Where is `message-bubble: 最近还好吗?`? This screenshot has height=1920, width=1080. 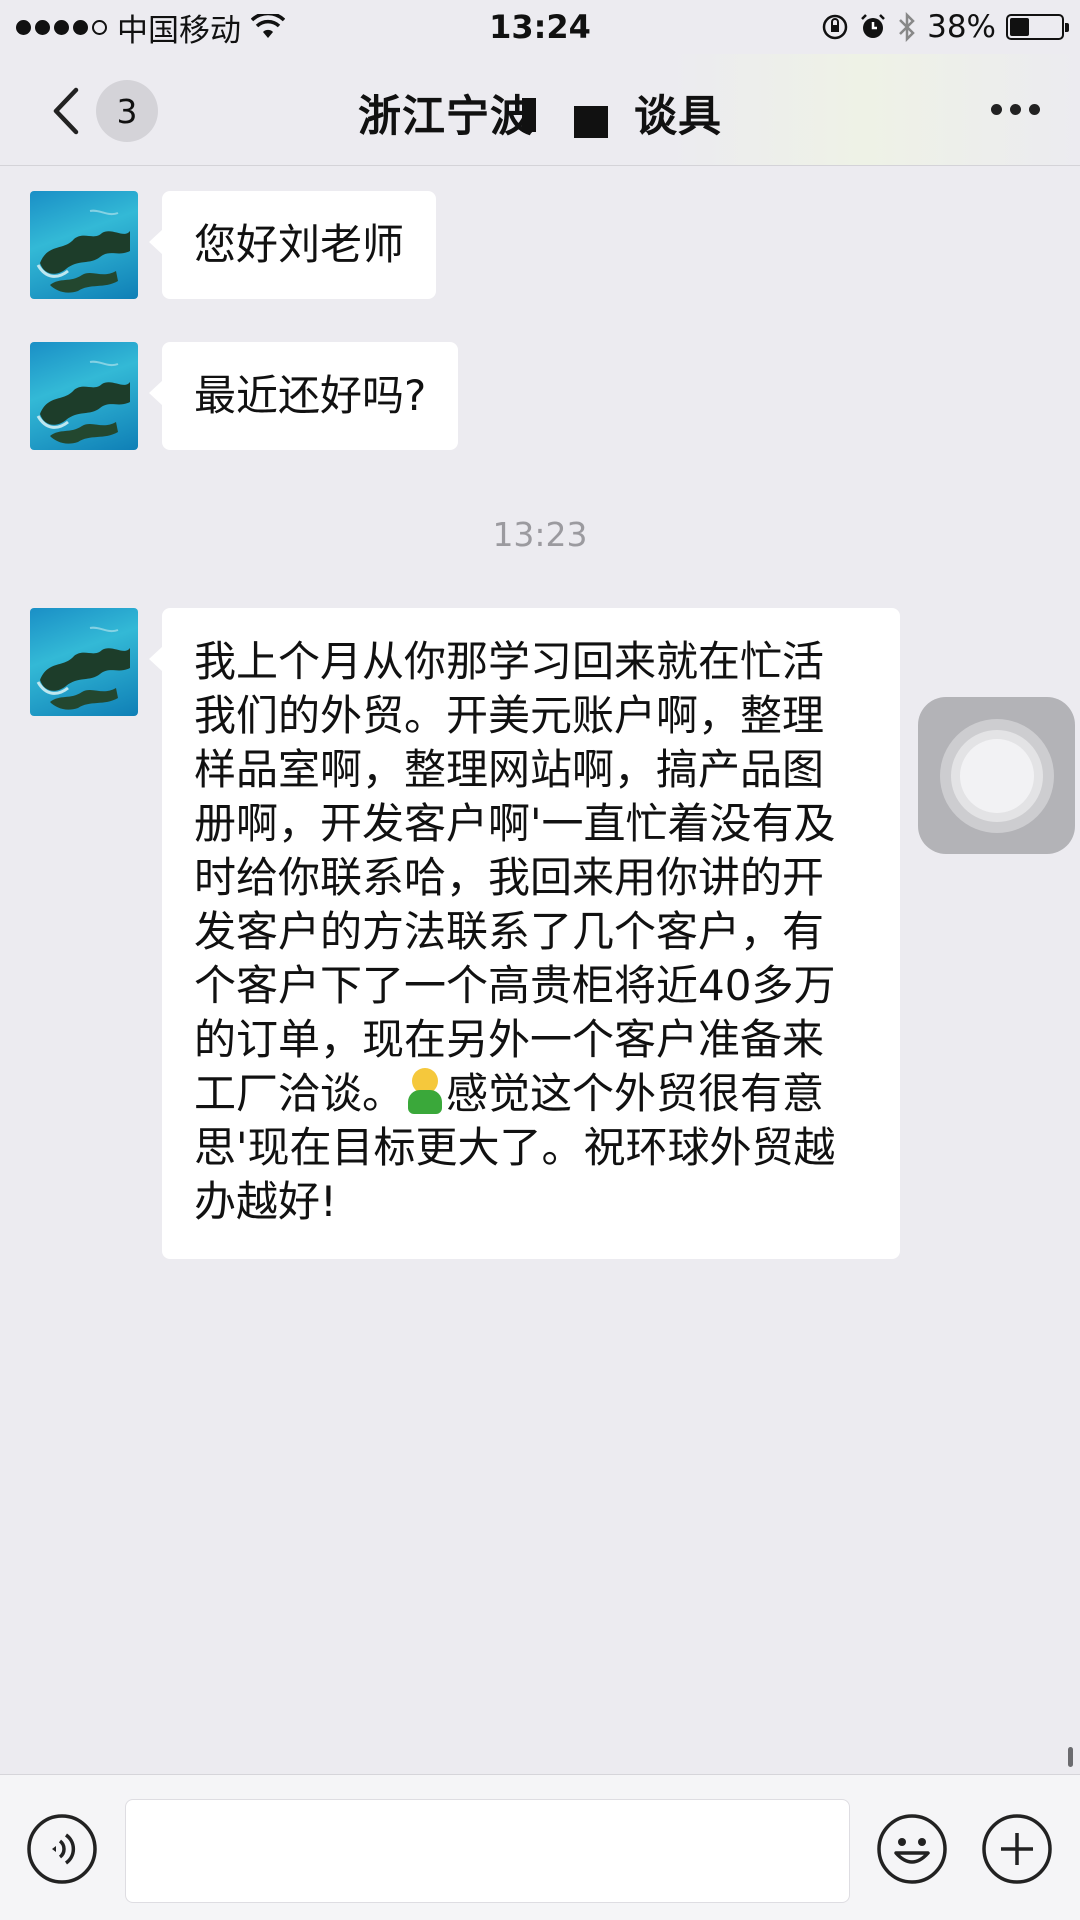
message-bubble: 最近还好吗? is located at coordinates (303, 396).